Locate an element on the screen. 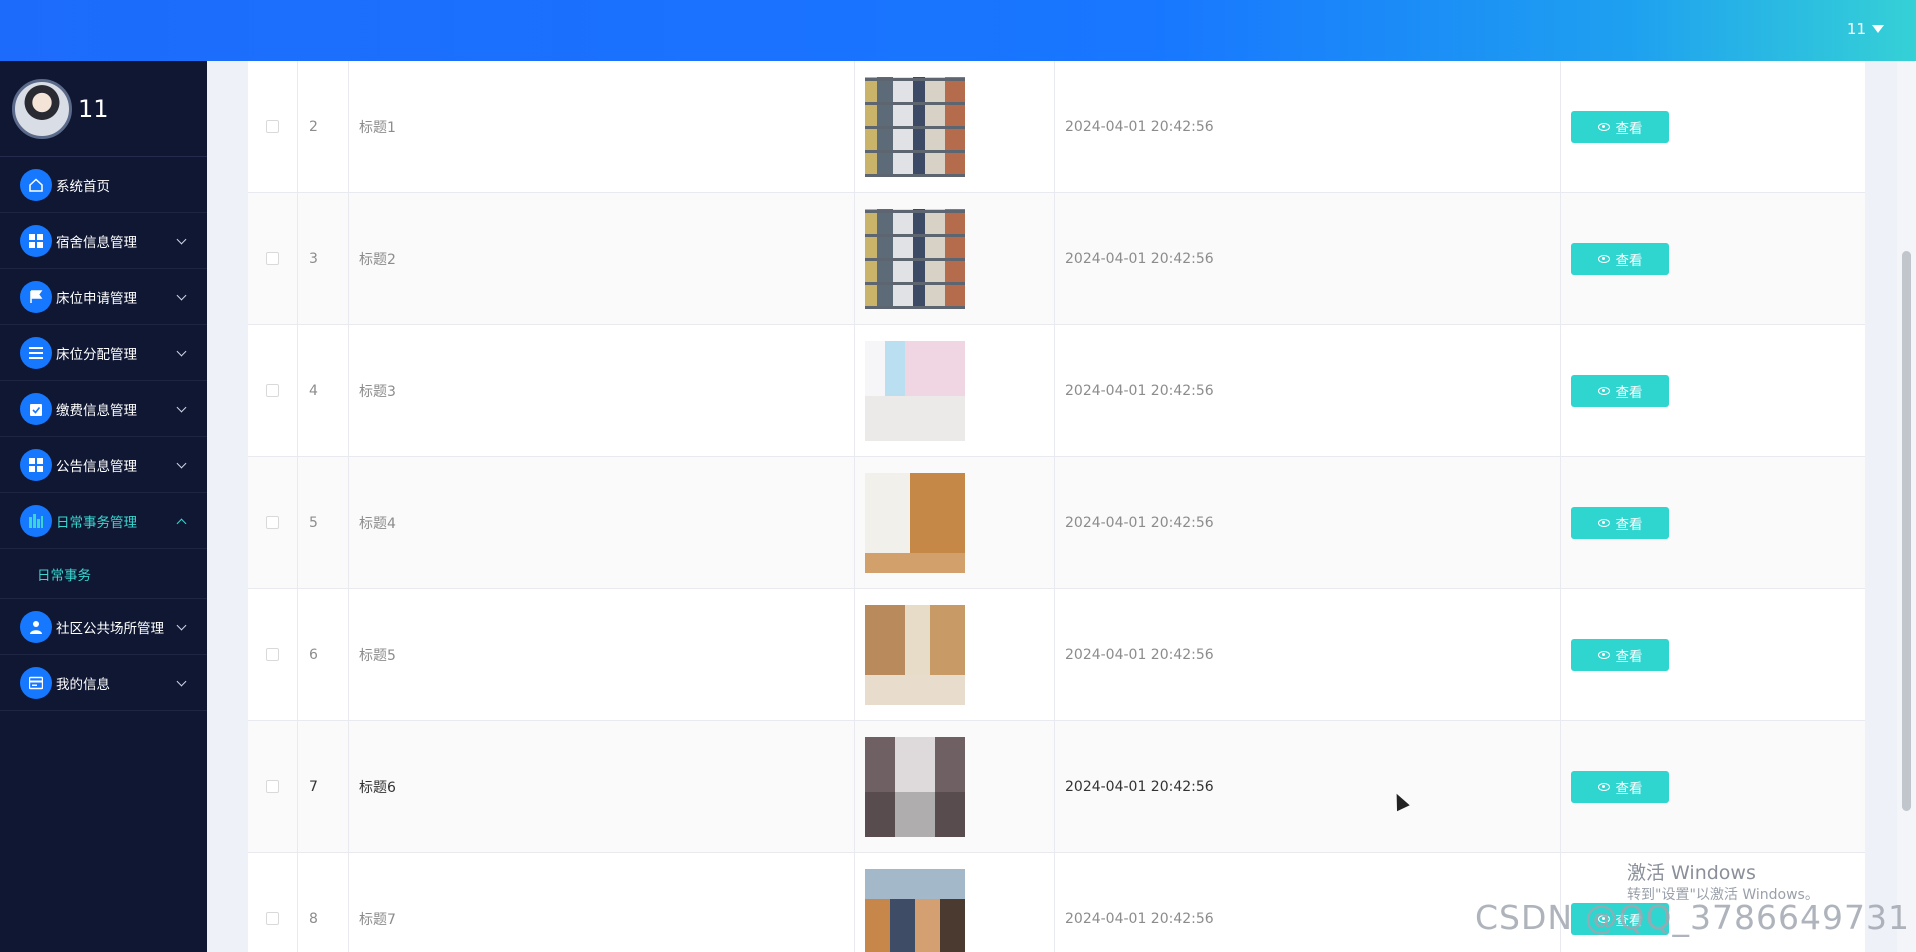  sidebar-item-daily-affairs: 日常事务管理 is located at coordinates (103, 521).